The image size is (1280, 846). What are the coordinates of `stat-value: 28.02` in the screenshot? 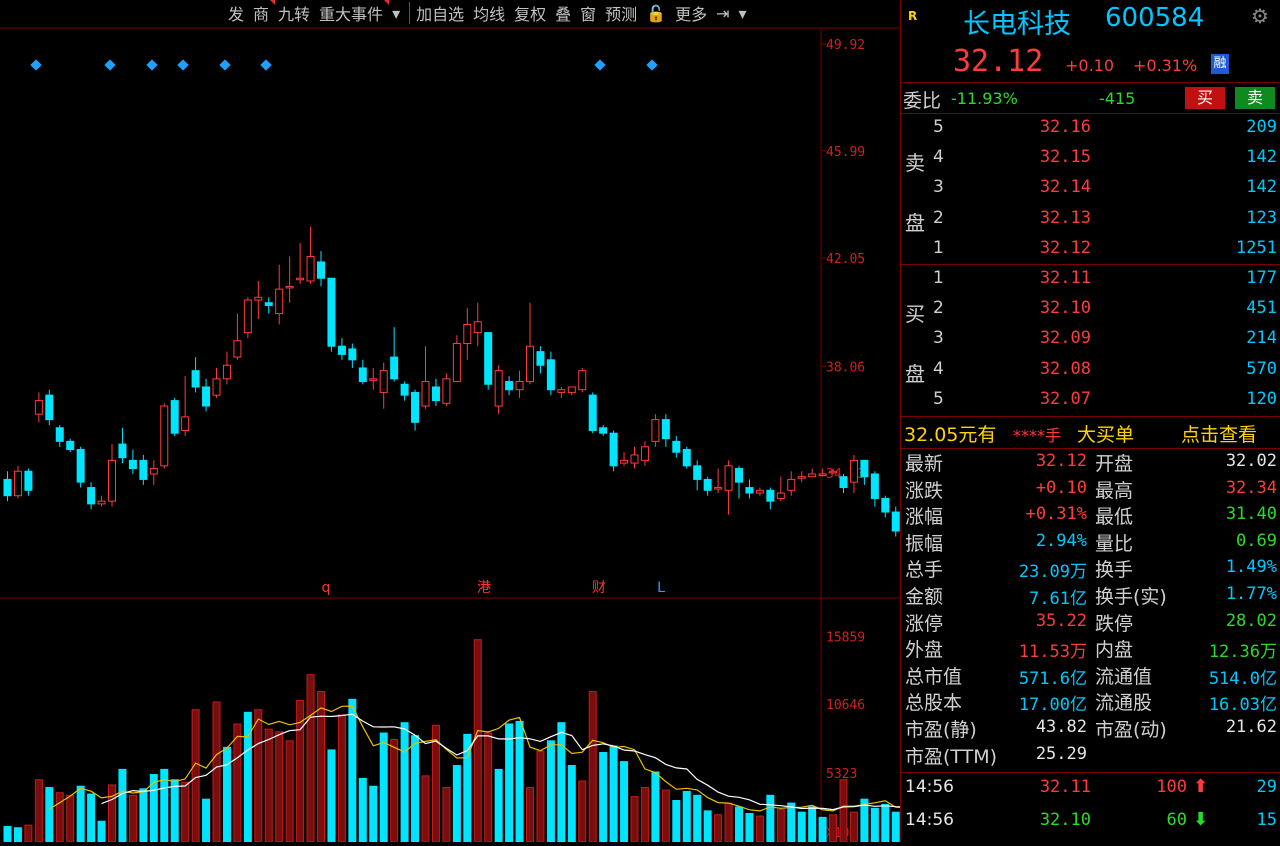 It's located at (1251, 620).